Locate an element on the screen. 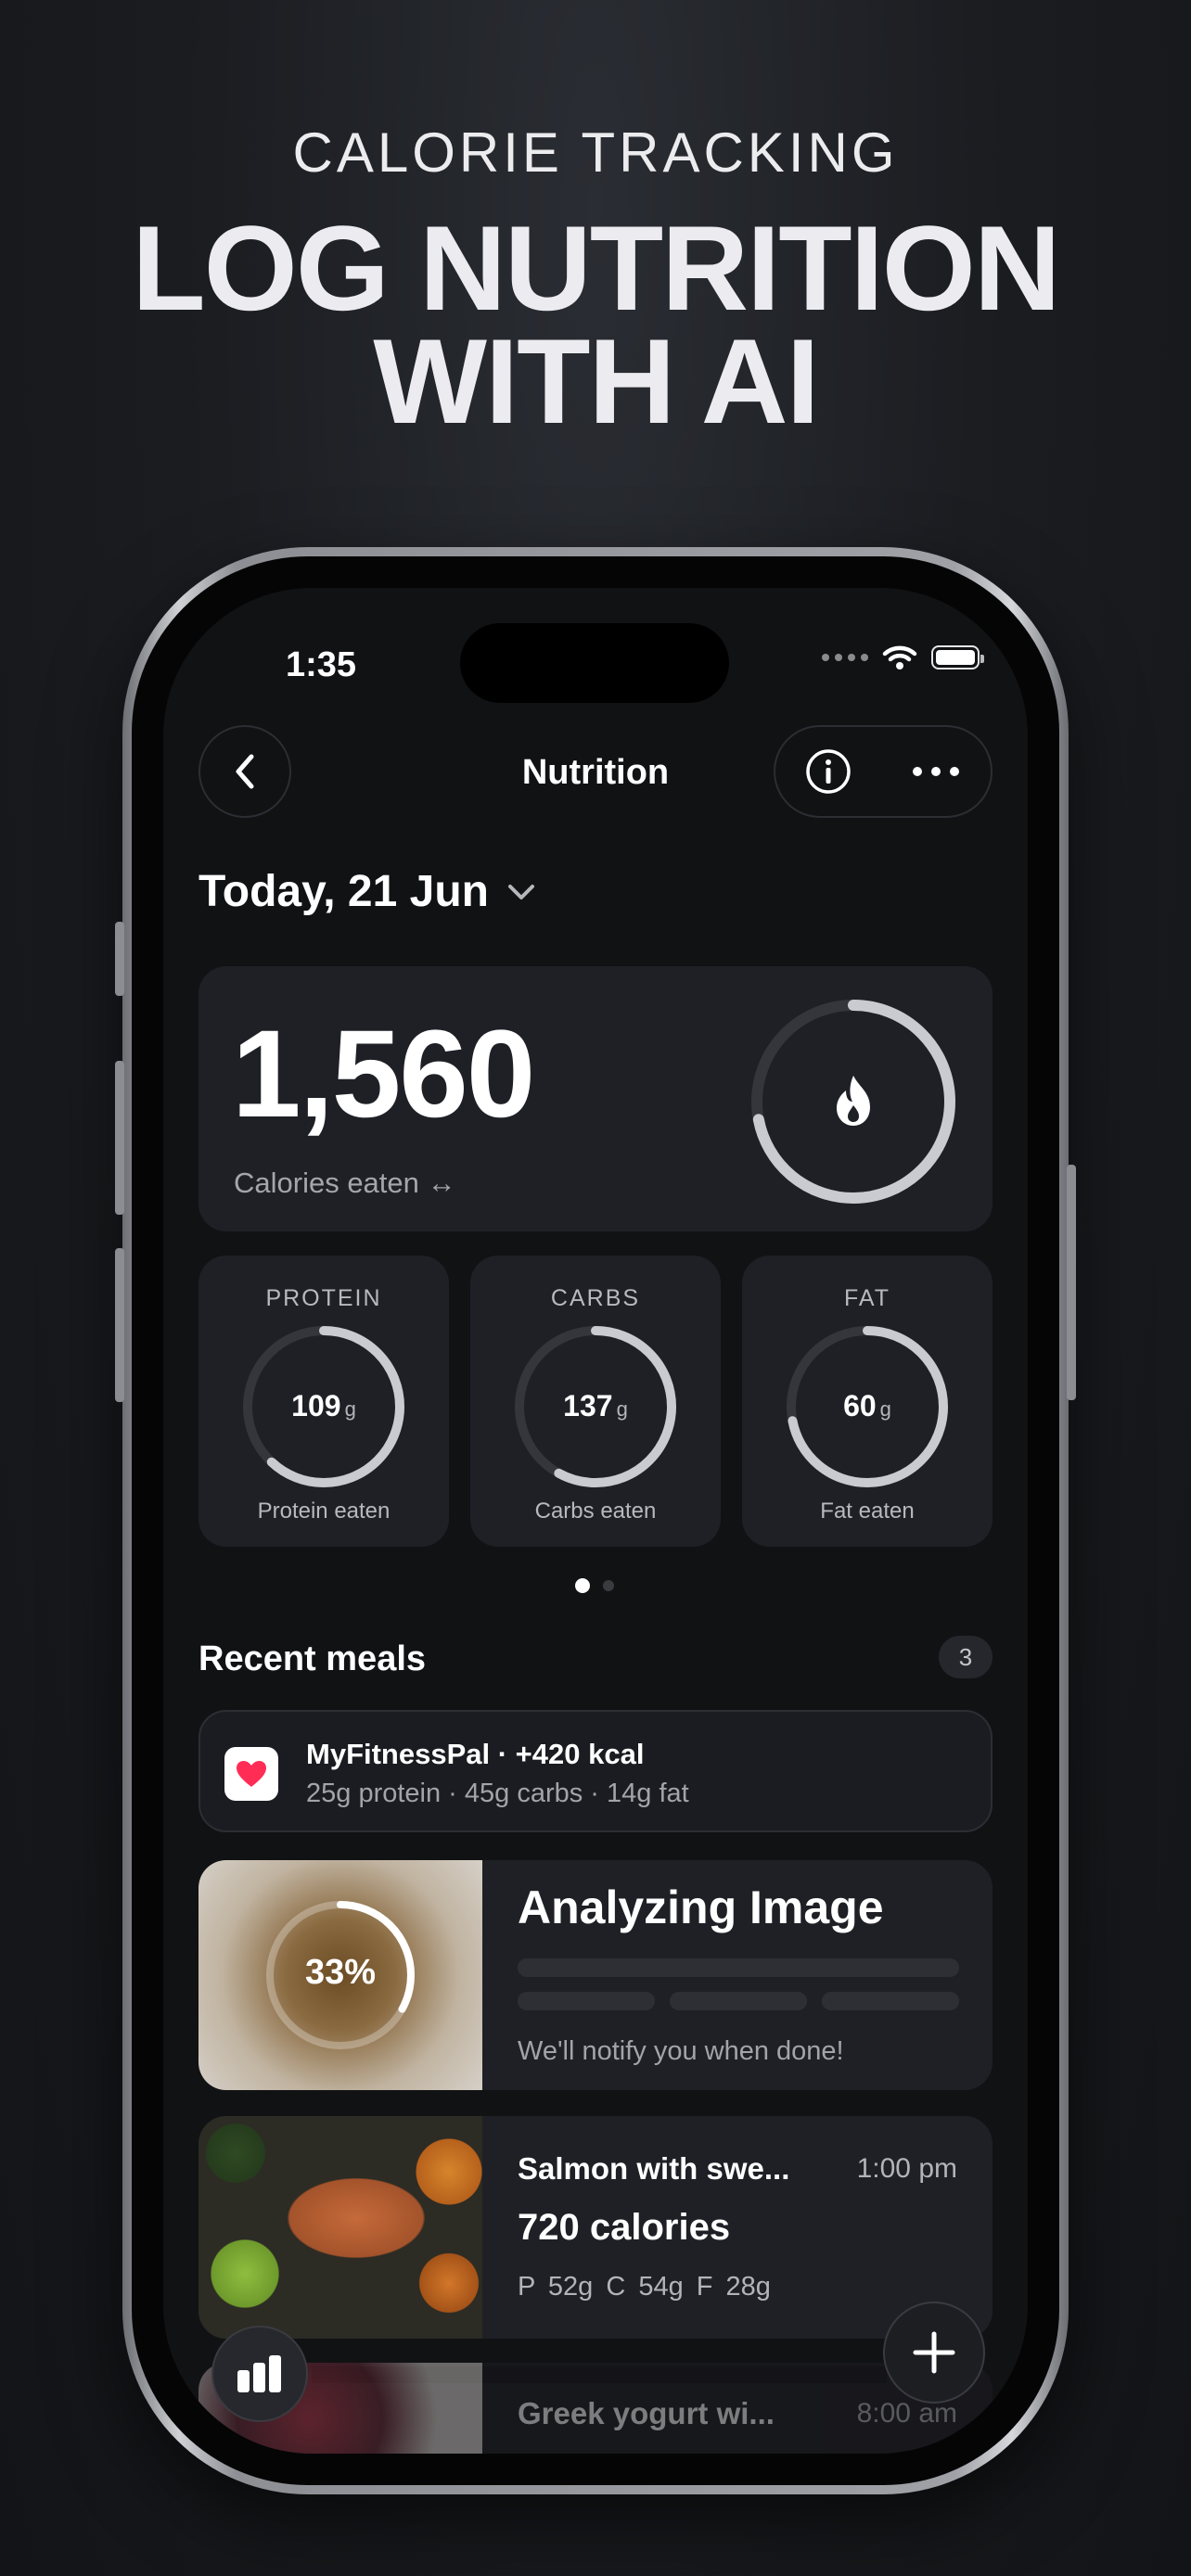  more-icon is located at coordinates (936, 772).